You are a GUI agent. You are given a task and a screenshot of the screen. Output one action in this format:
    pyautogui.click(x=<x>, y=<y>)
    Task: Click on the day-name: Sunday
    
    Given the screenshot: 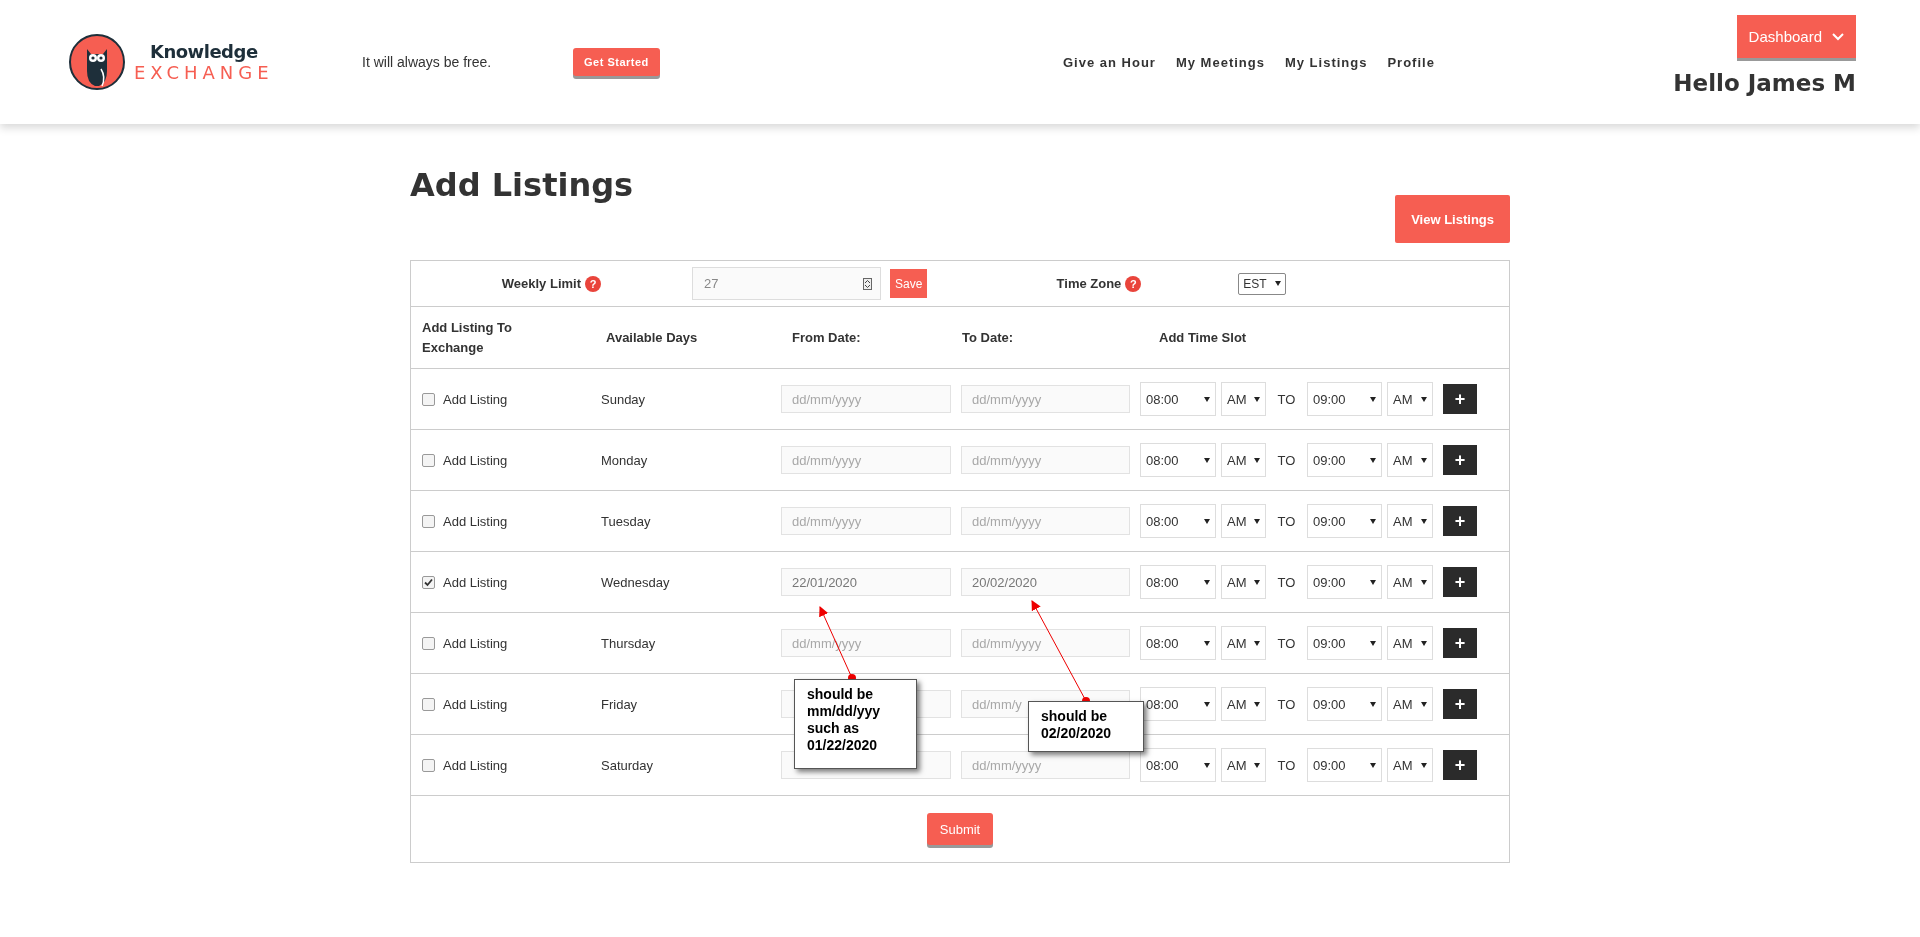 What is the action you would take?
    pyautogui.click(x=623, y=399)
    